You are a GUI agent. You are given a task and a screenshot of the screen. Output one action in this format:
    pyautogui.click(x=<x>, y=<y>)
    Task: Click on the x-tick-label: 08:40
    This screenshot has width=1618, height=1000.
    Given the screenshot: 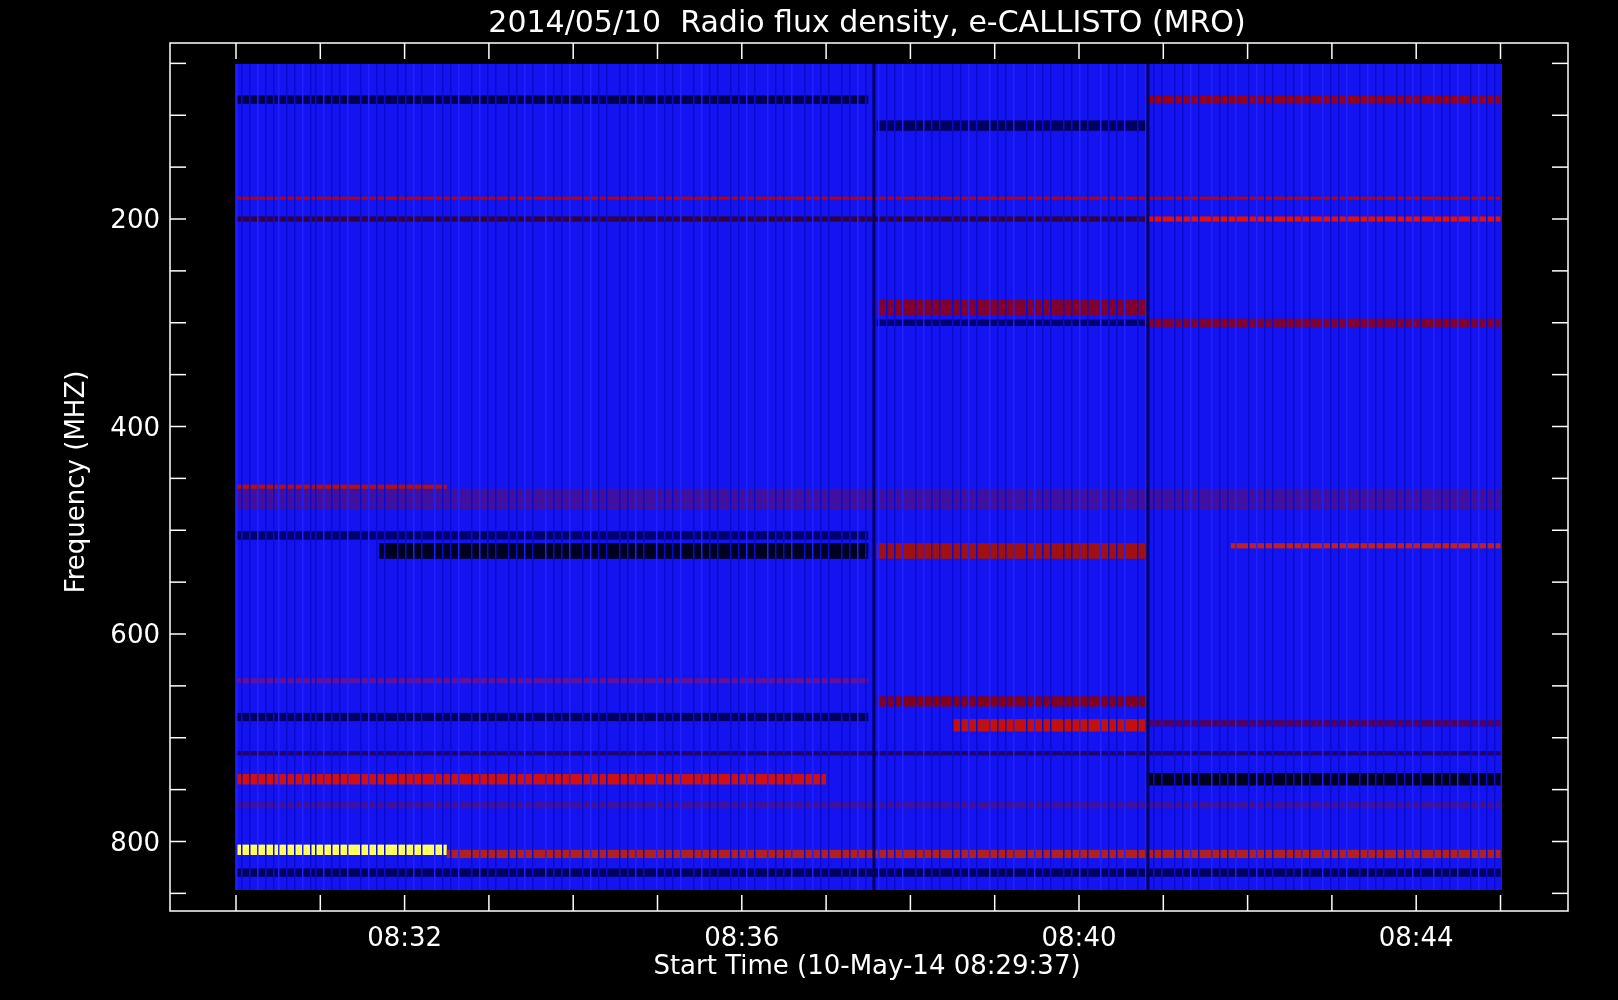 What is the action you would take?
    pyautogui.click(x=1079, y=937)
    